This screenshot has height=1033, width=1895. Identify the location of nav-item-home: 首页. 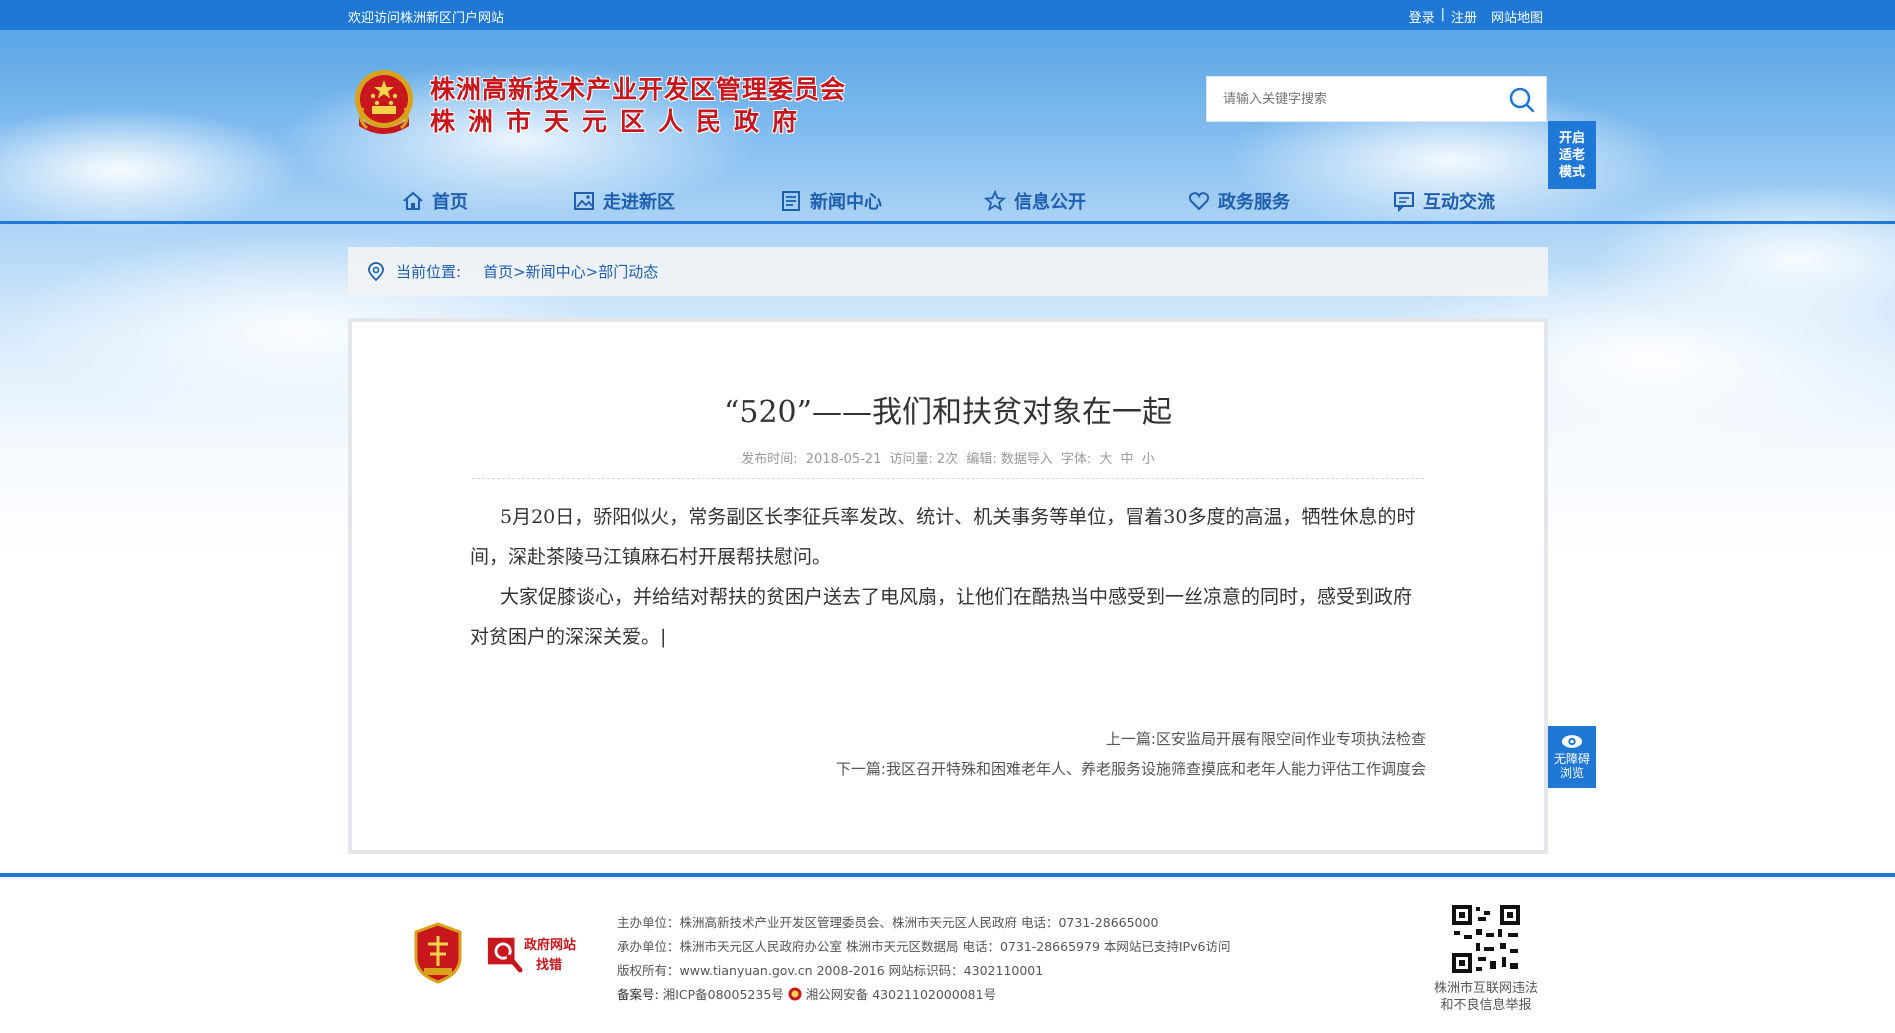
(435, 201).